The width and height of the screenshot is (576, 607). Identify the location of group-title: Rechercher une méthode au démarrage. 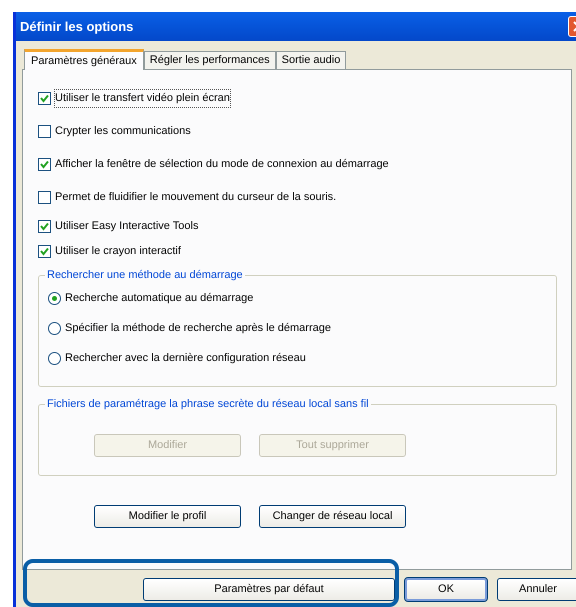
(145, 275).